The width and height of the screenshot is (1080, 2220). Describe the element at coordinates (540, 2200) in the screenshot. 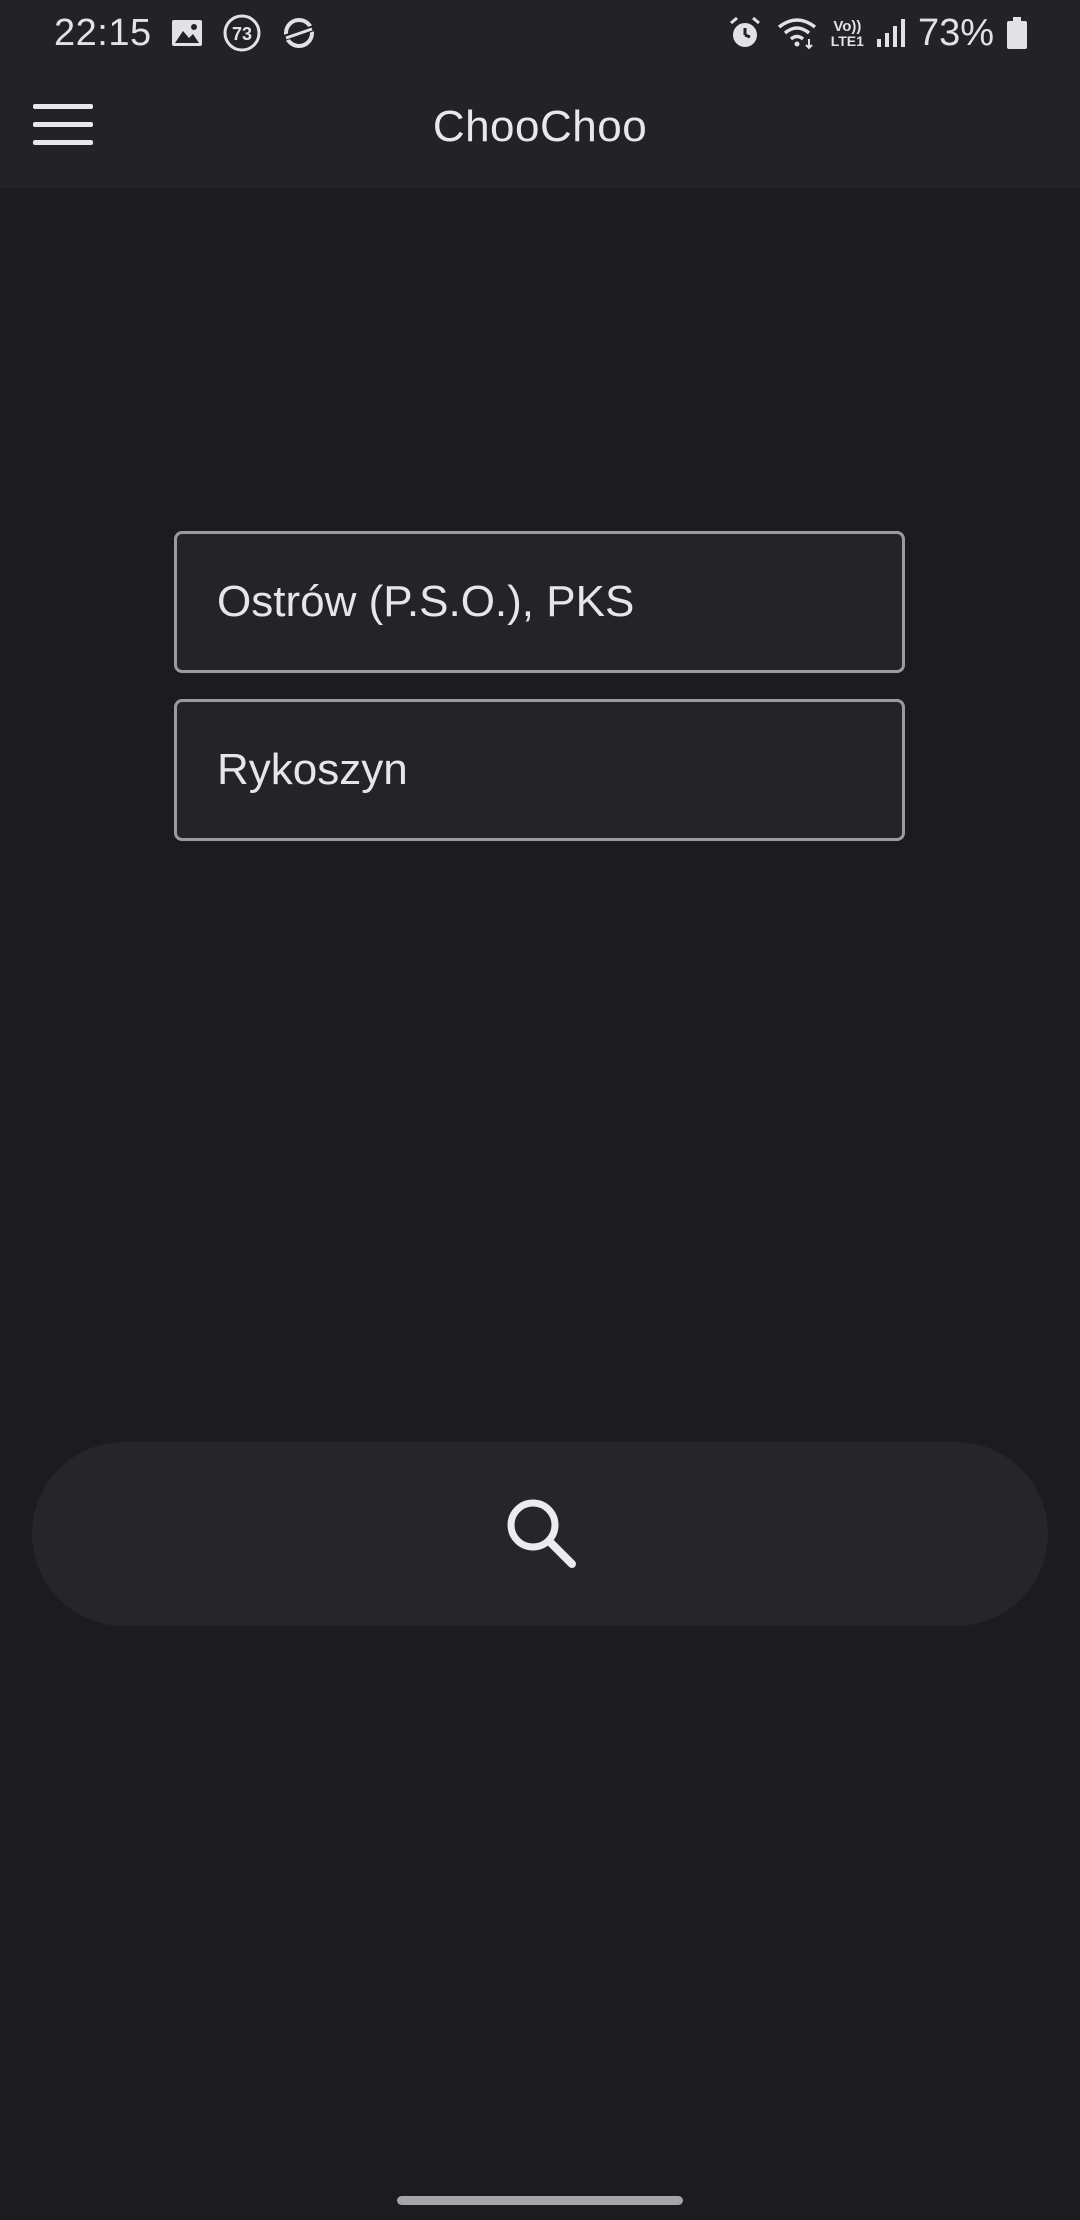

I see `gesture-navigation-bar` at that location.